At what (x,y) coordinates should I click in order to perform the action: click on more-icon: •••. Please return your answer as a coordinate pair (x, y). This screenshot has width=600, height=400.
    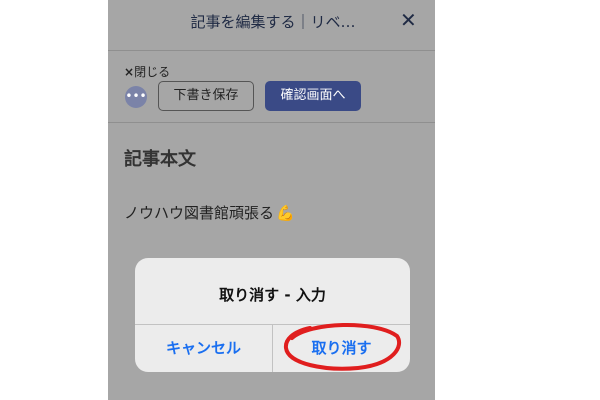
    Looking at the image, I should click on (136, 96).